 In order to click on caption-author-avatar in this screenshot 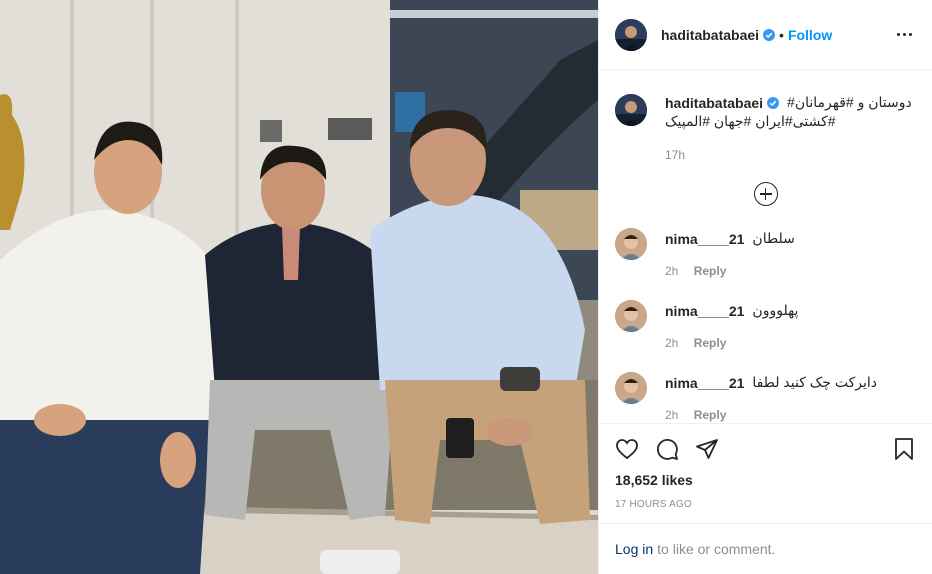, I will do `click(631, 110)`.